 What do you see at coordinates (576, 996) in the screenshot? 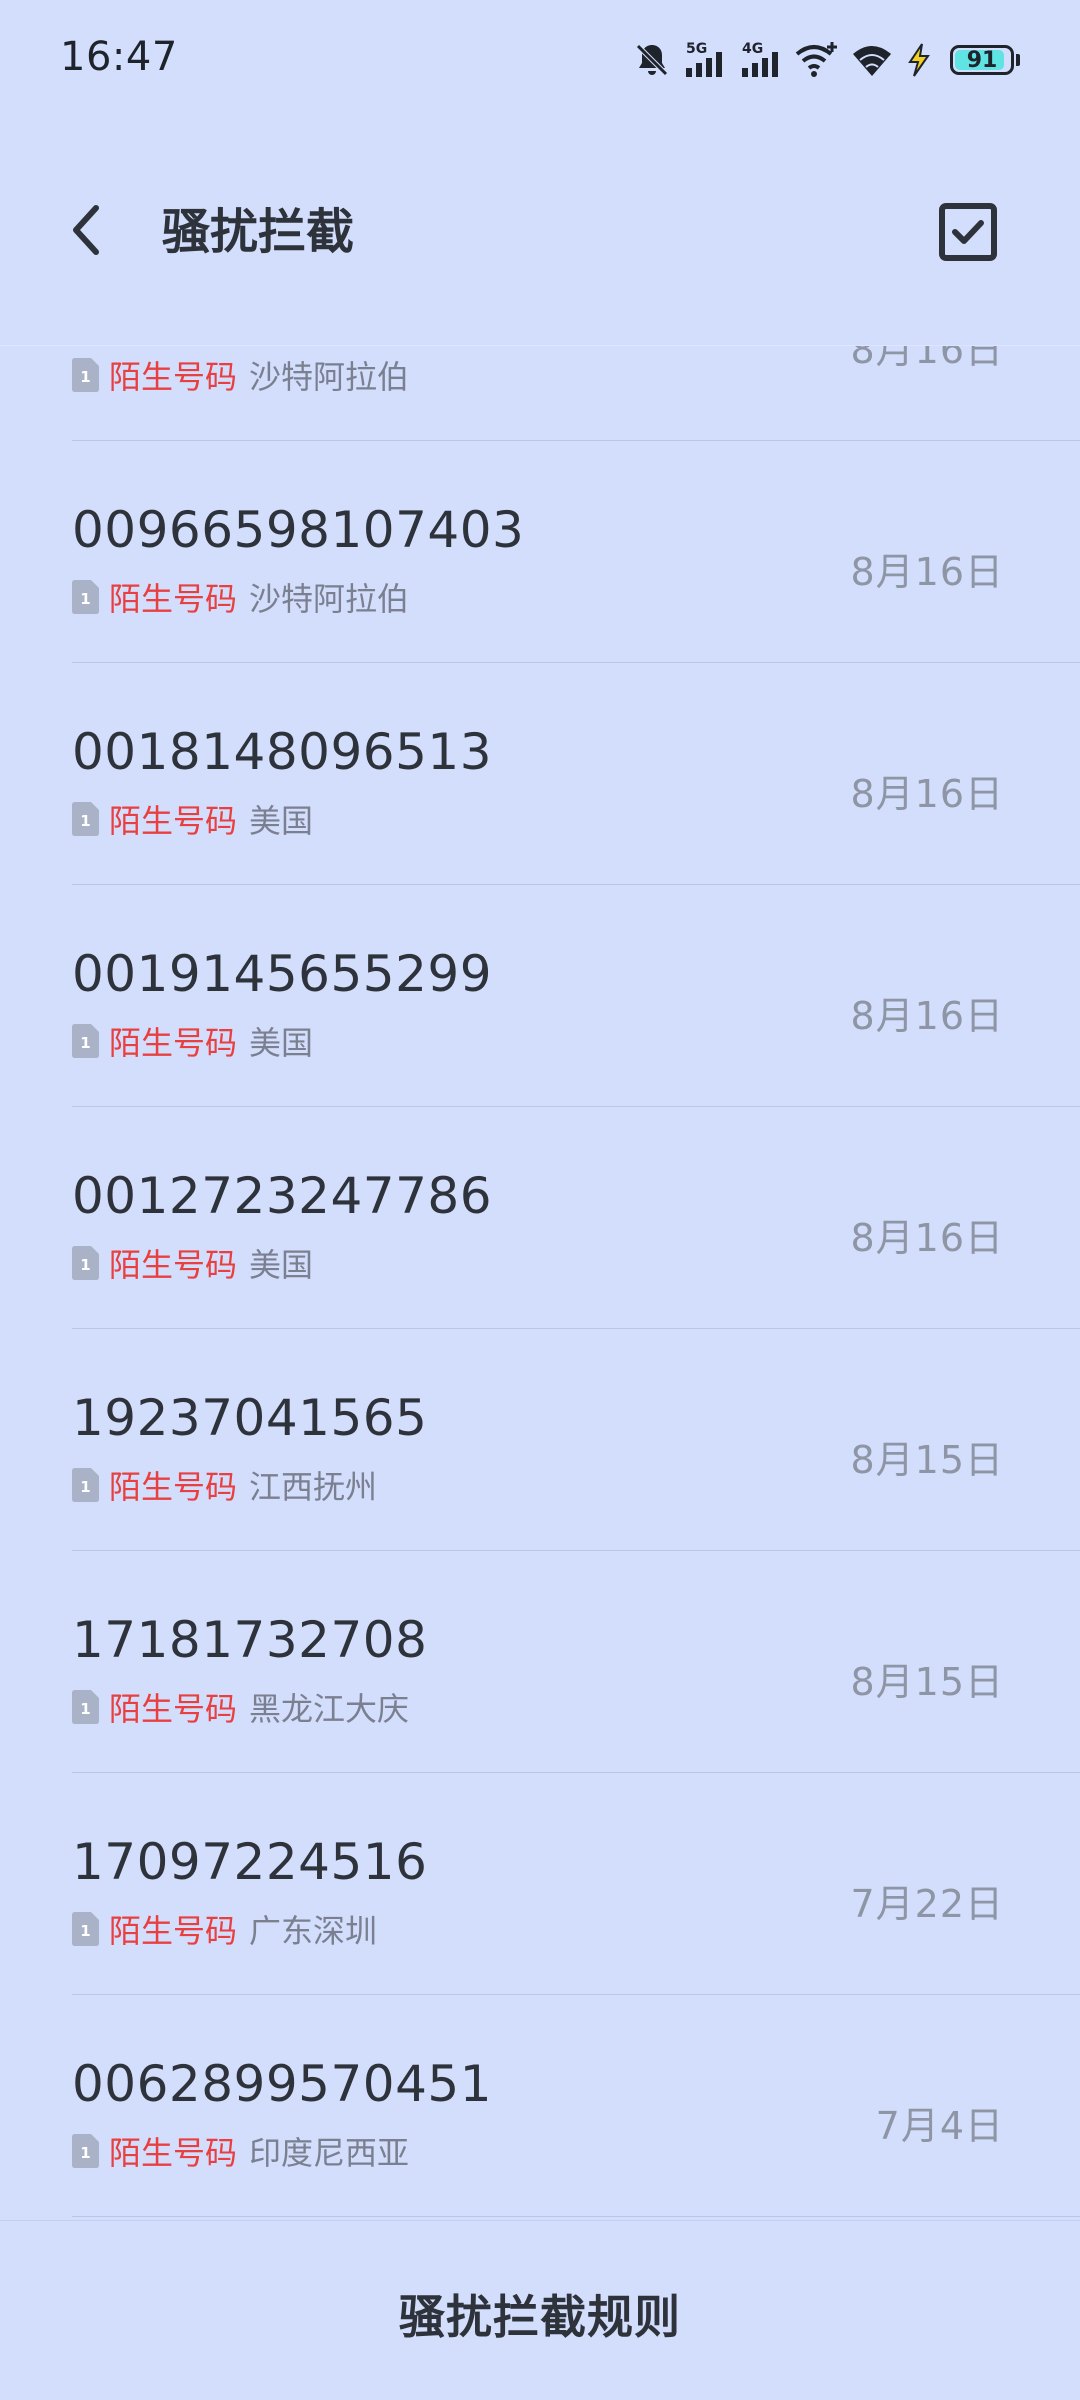
I see `call-row: 0019145655299 1 陌生号码 美国 8月16日` at bounding box center [576, 996].